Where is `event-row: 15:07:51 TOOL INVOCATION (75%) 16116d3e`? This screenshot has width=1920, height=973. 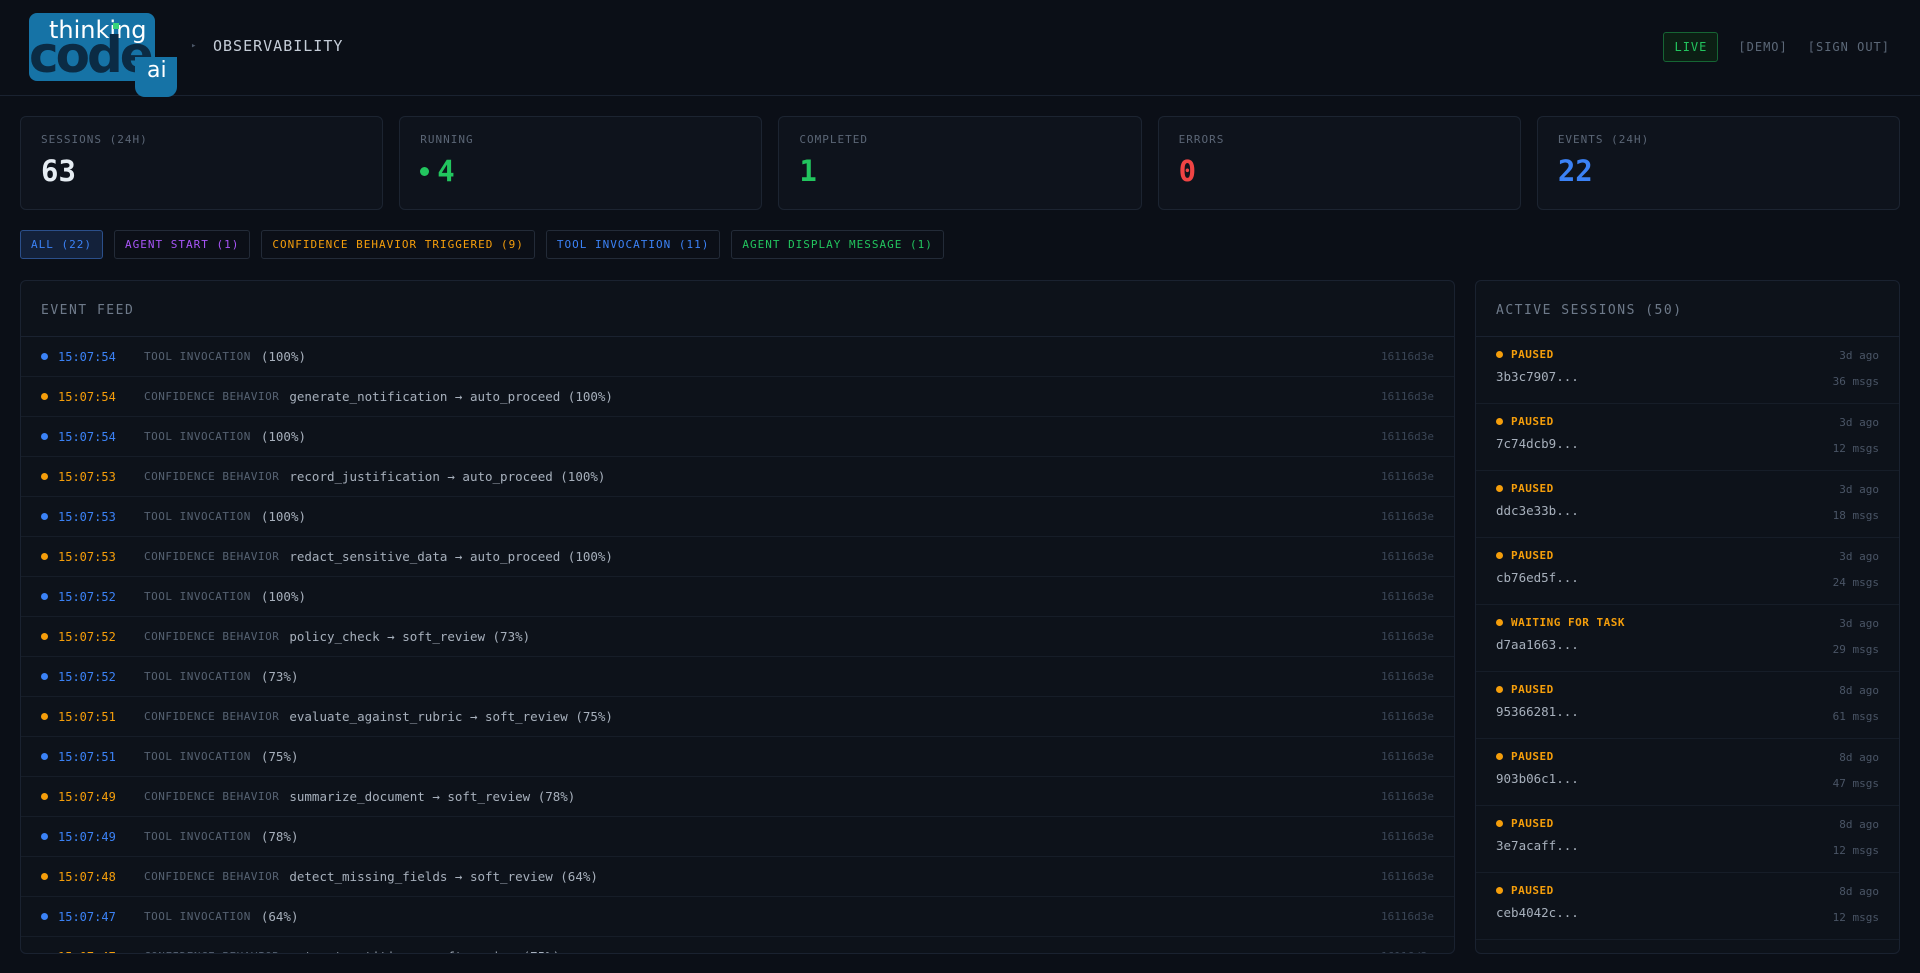 event-row: 15:07:51 TOOL INVOCATION (75%) 16116d3e is located at coordinates (737, 757).